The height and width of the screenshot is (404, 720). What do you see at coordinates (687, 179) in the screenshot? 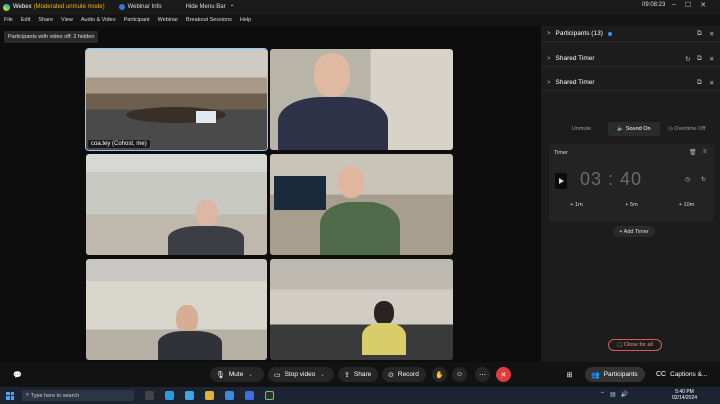
I see `edit-timer-icon: ◷` at bounding box center [687, 179].